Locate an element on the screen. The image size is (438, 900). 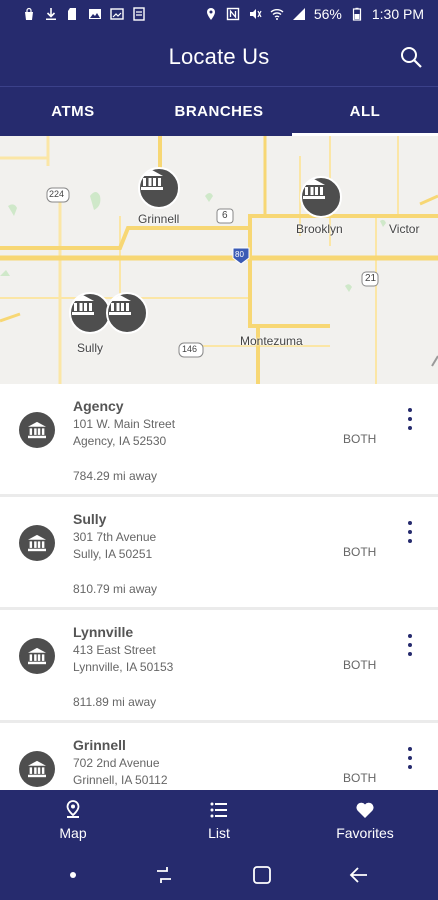
clock: 1:30 PM is located at coordinates (397, 14).